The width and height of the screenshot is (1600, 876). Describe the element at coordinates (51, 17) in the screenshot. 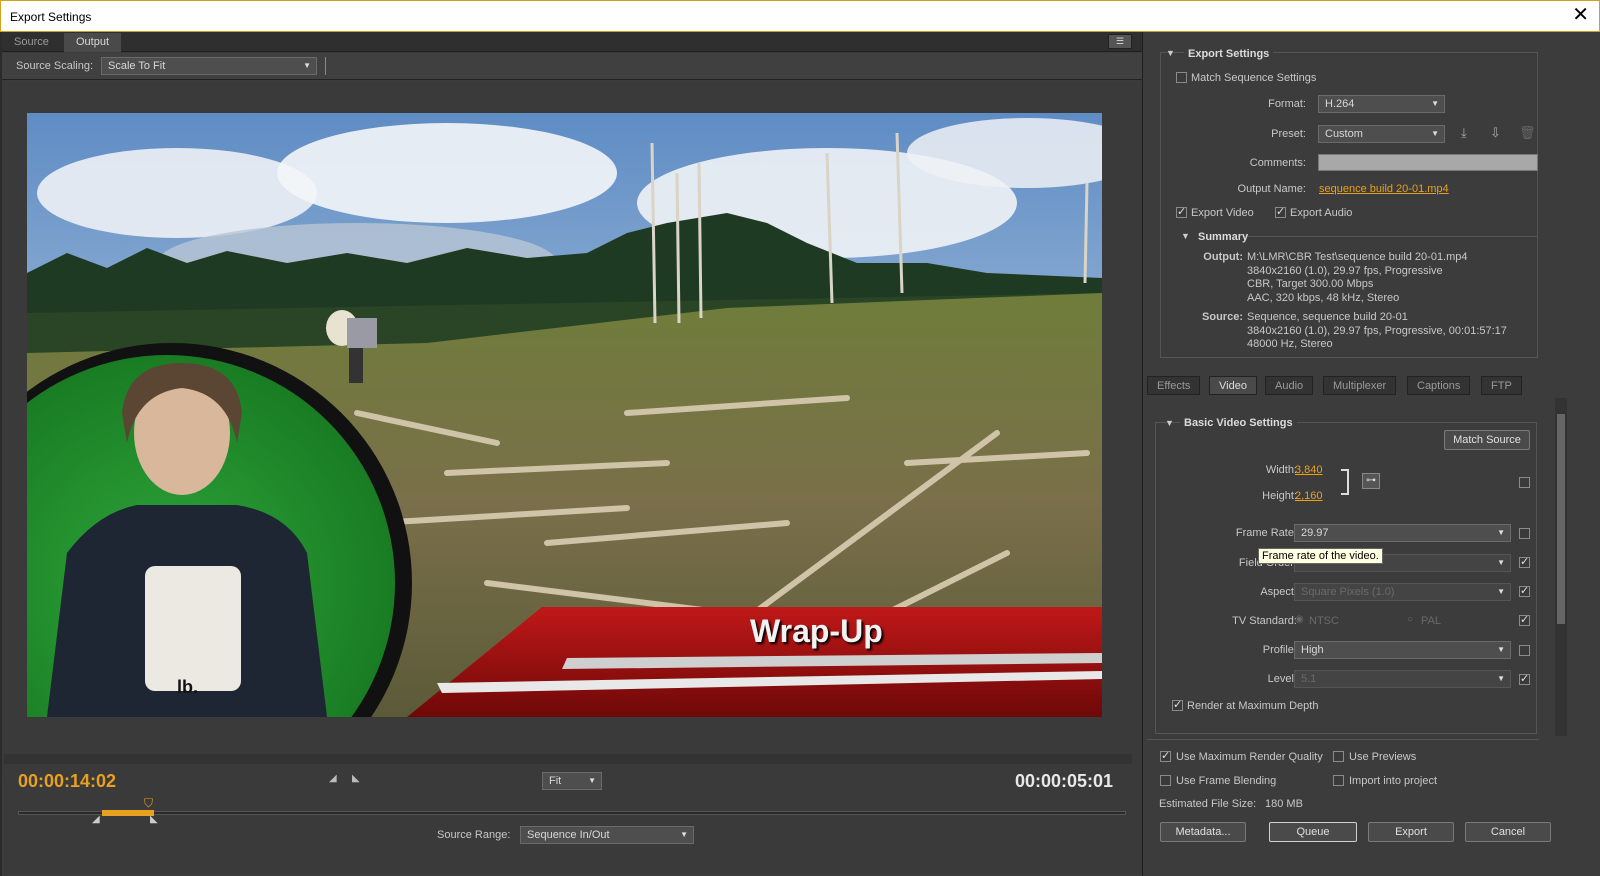

I see `window-title: Export Settings` at that location.